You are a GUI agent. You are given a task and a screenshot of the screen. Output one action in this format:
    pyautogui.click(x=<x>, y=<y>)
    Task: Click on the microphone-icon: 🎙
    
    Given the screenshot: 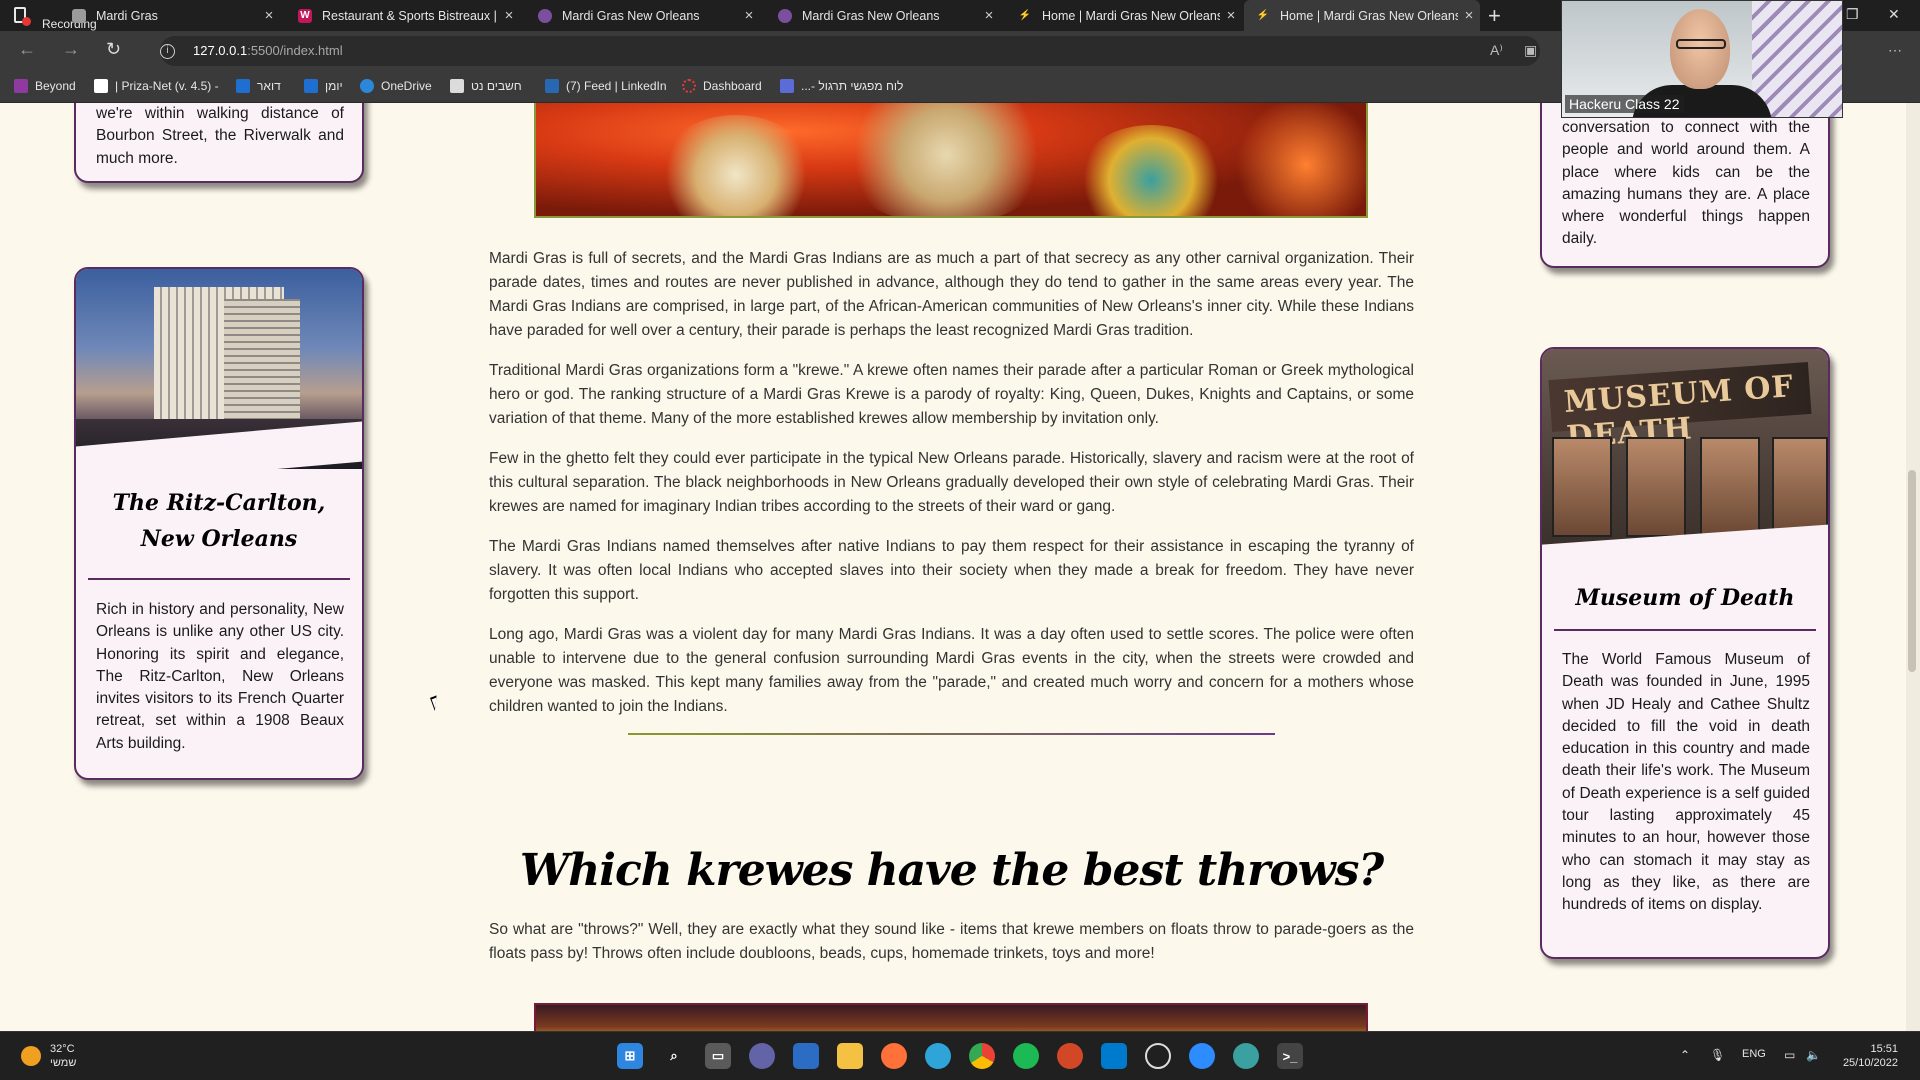 What is the action you would take?
    pyautogui.click(x=1717, y=1055)
    